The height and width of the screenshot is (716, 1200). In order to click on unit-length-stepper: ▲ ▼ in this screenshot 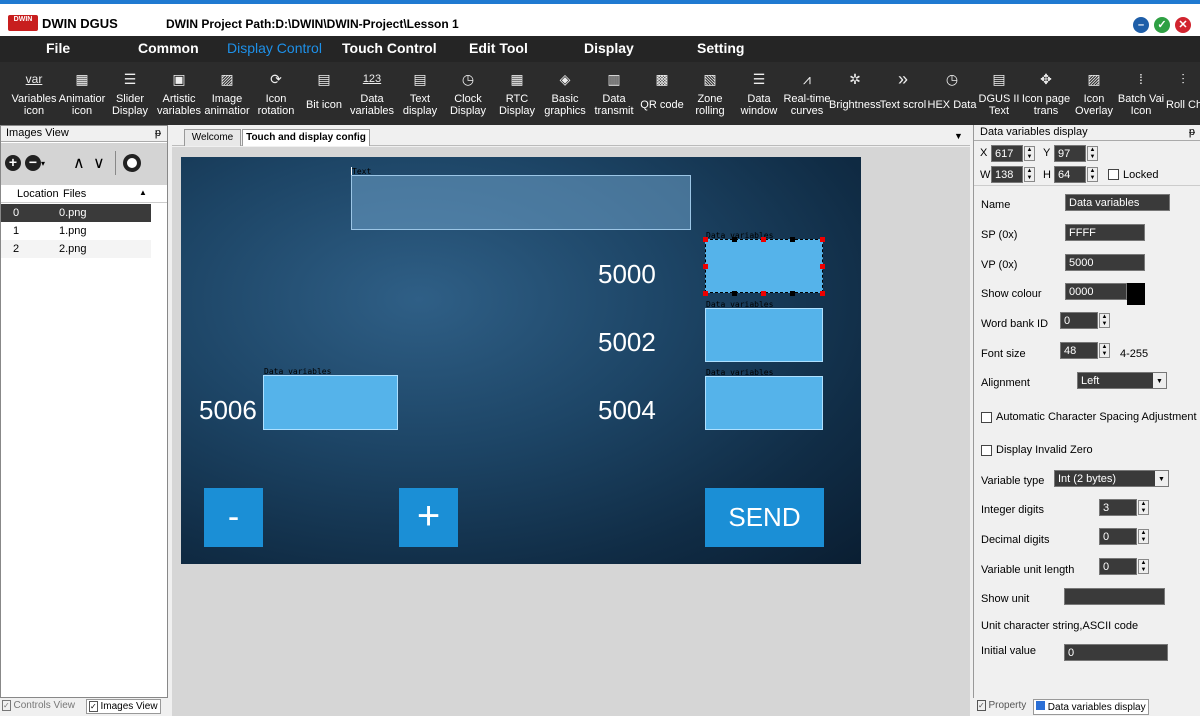, I will do `click(1143, 566)`.